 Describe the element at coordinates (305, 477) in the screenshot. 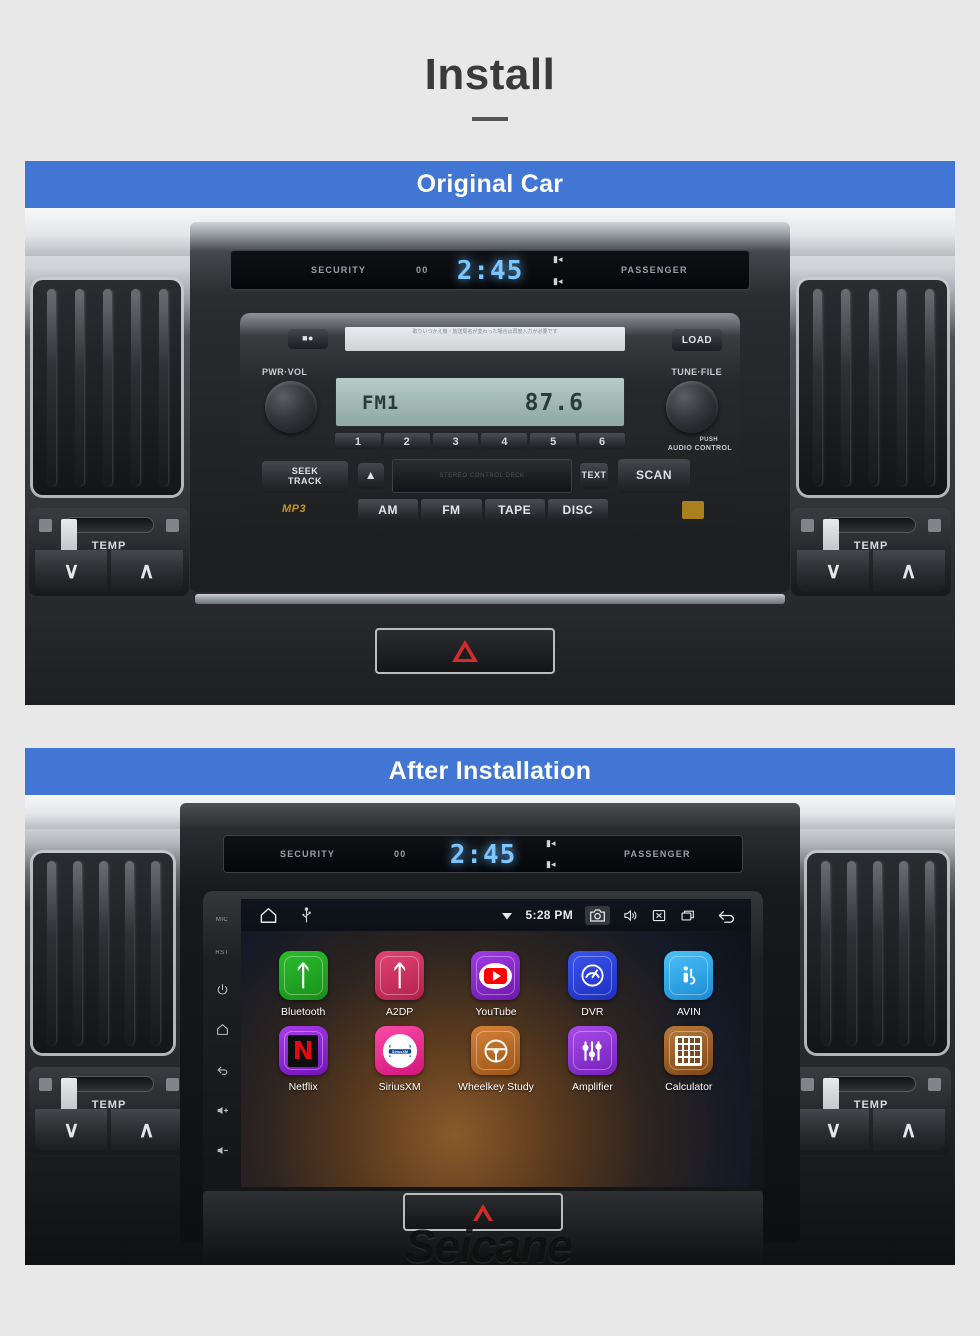

I see `seek-track-button: SEEK TRACK` at that location.